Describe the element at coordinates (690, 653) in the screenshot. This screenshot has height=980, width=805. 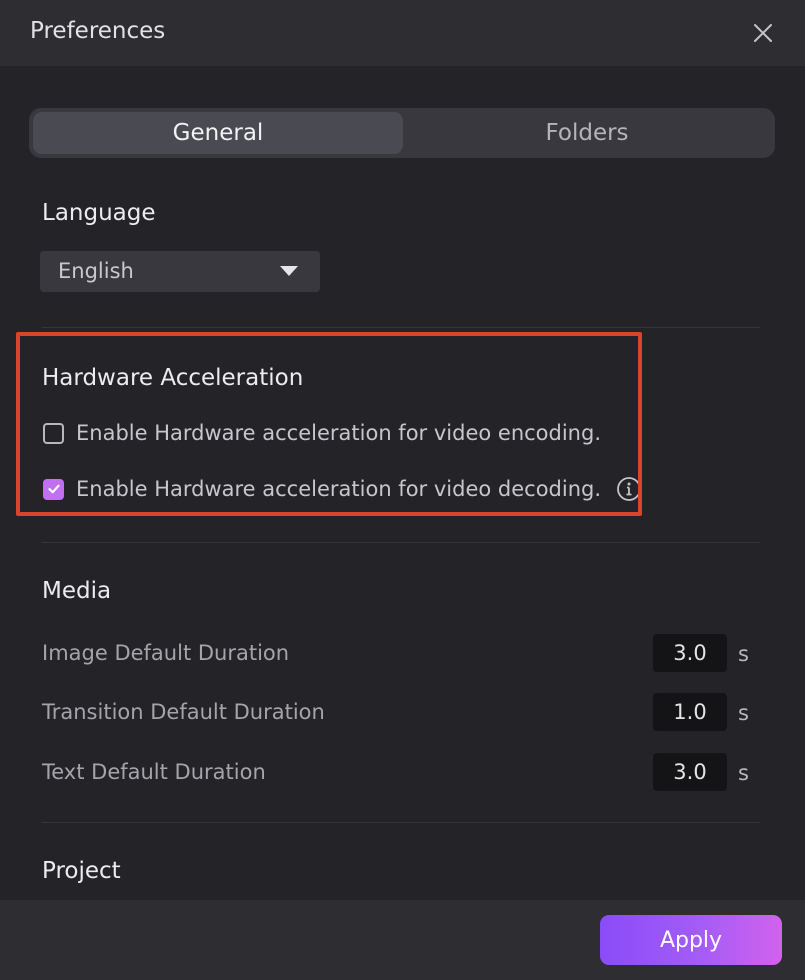
I see `image-duration-input` at that location.